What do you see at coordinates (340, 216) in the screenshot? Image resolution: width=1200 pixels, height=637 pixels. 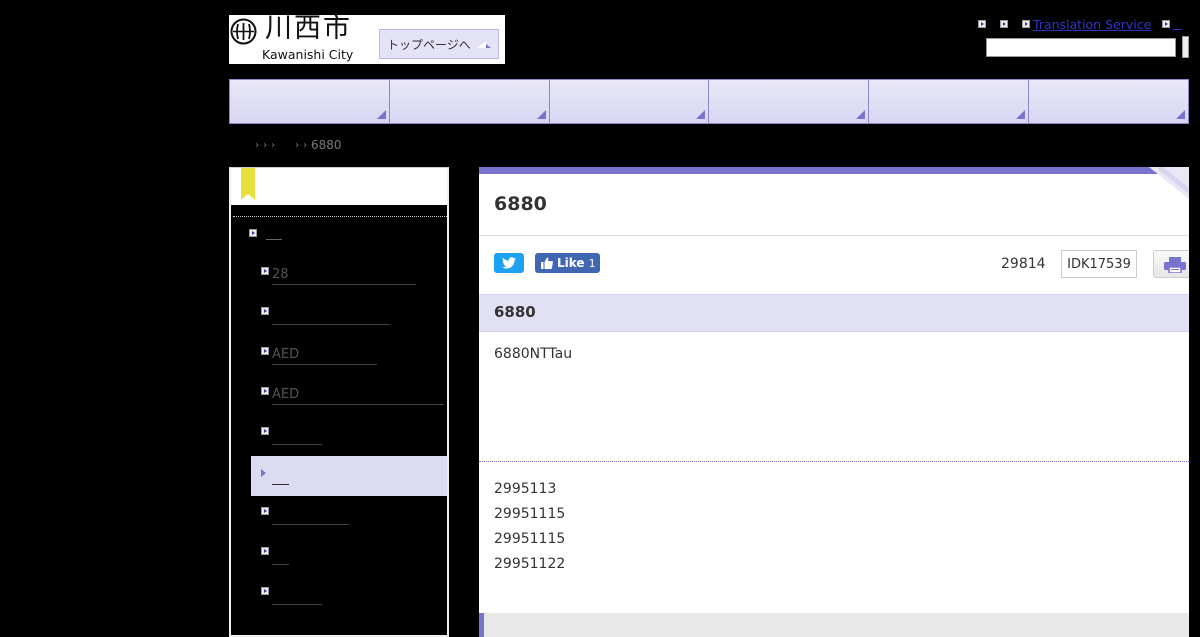 I see `sidebar-divider` at bounding box center [340, 216].